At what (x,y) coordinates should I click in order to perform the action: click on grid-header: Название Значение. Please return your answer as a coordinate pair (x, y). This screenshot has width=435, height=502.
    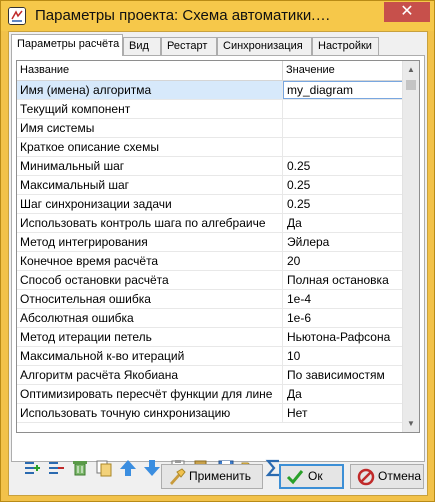
    Looking at the image, I should click on (210, 71).